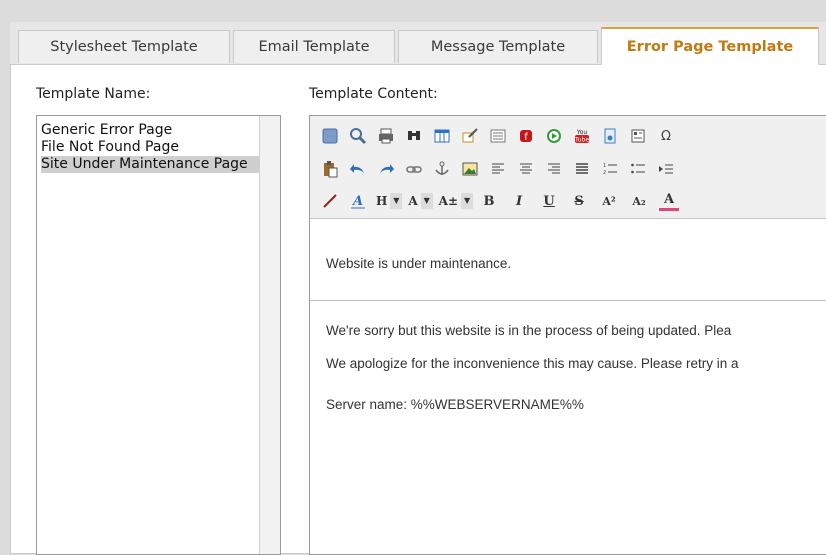 This screenshot has height=555, width=826. What do you see at coordinates (470, 169) in the screenshot?
I see `image-icon` at bounding box center [470, 169].